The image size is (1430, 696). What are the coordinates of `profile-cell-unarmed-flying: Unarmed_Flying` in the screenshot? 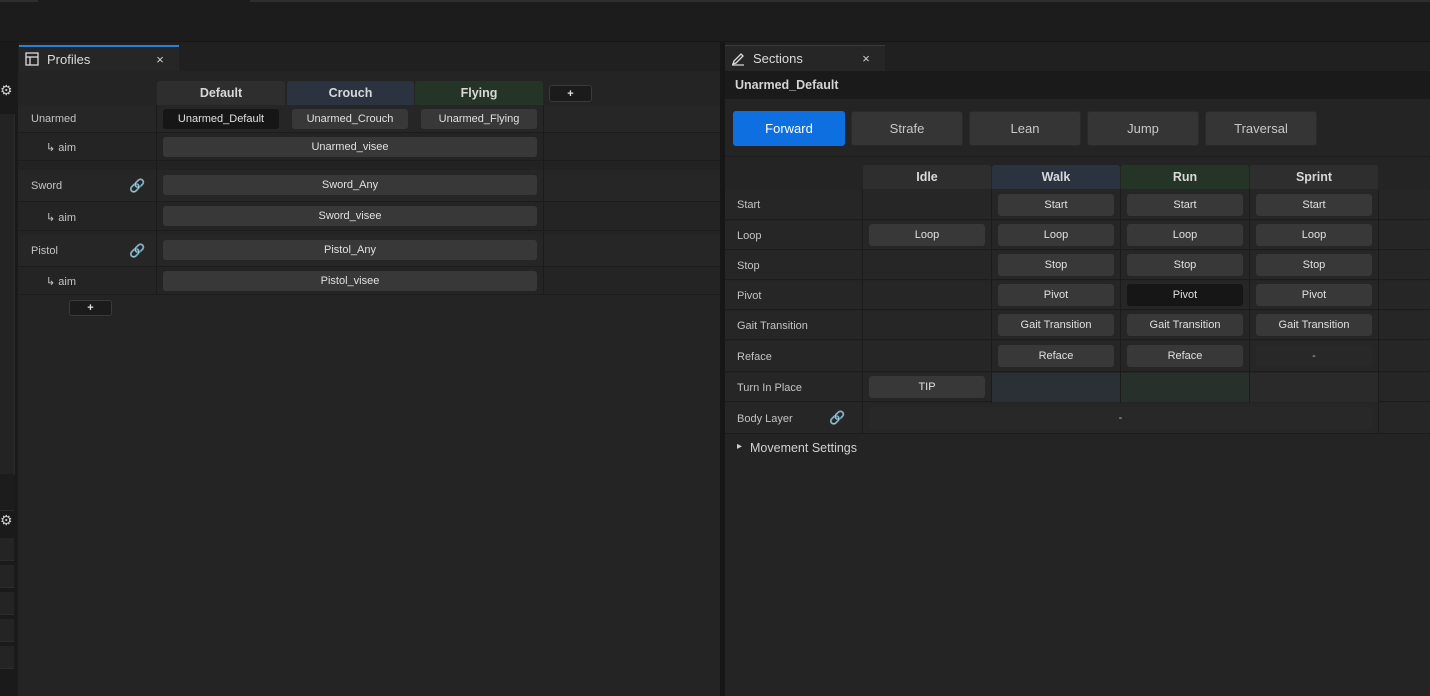 It's located at (479, 119).